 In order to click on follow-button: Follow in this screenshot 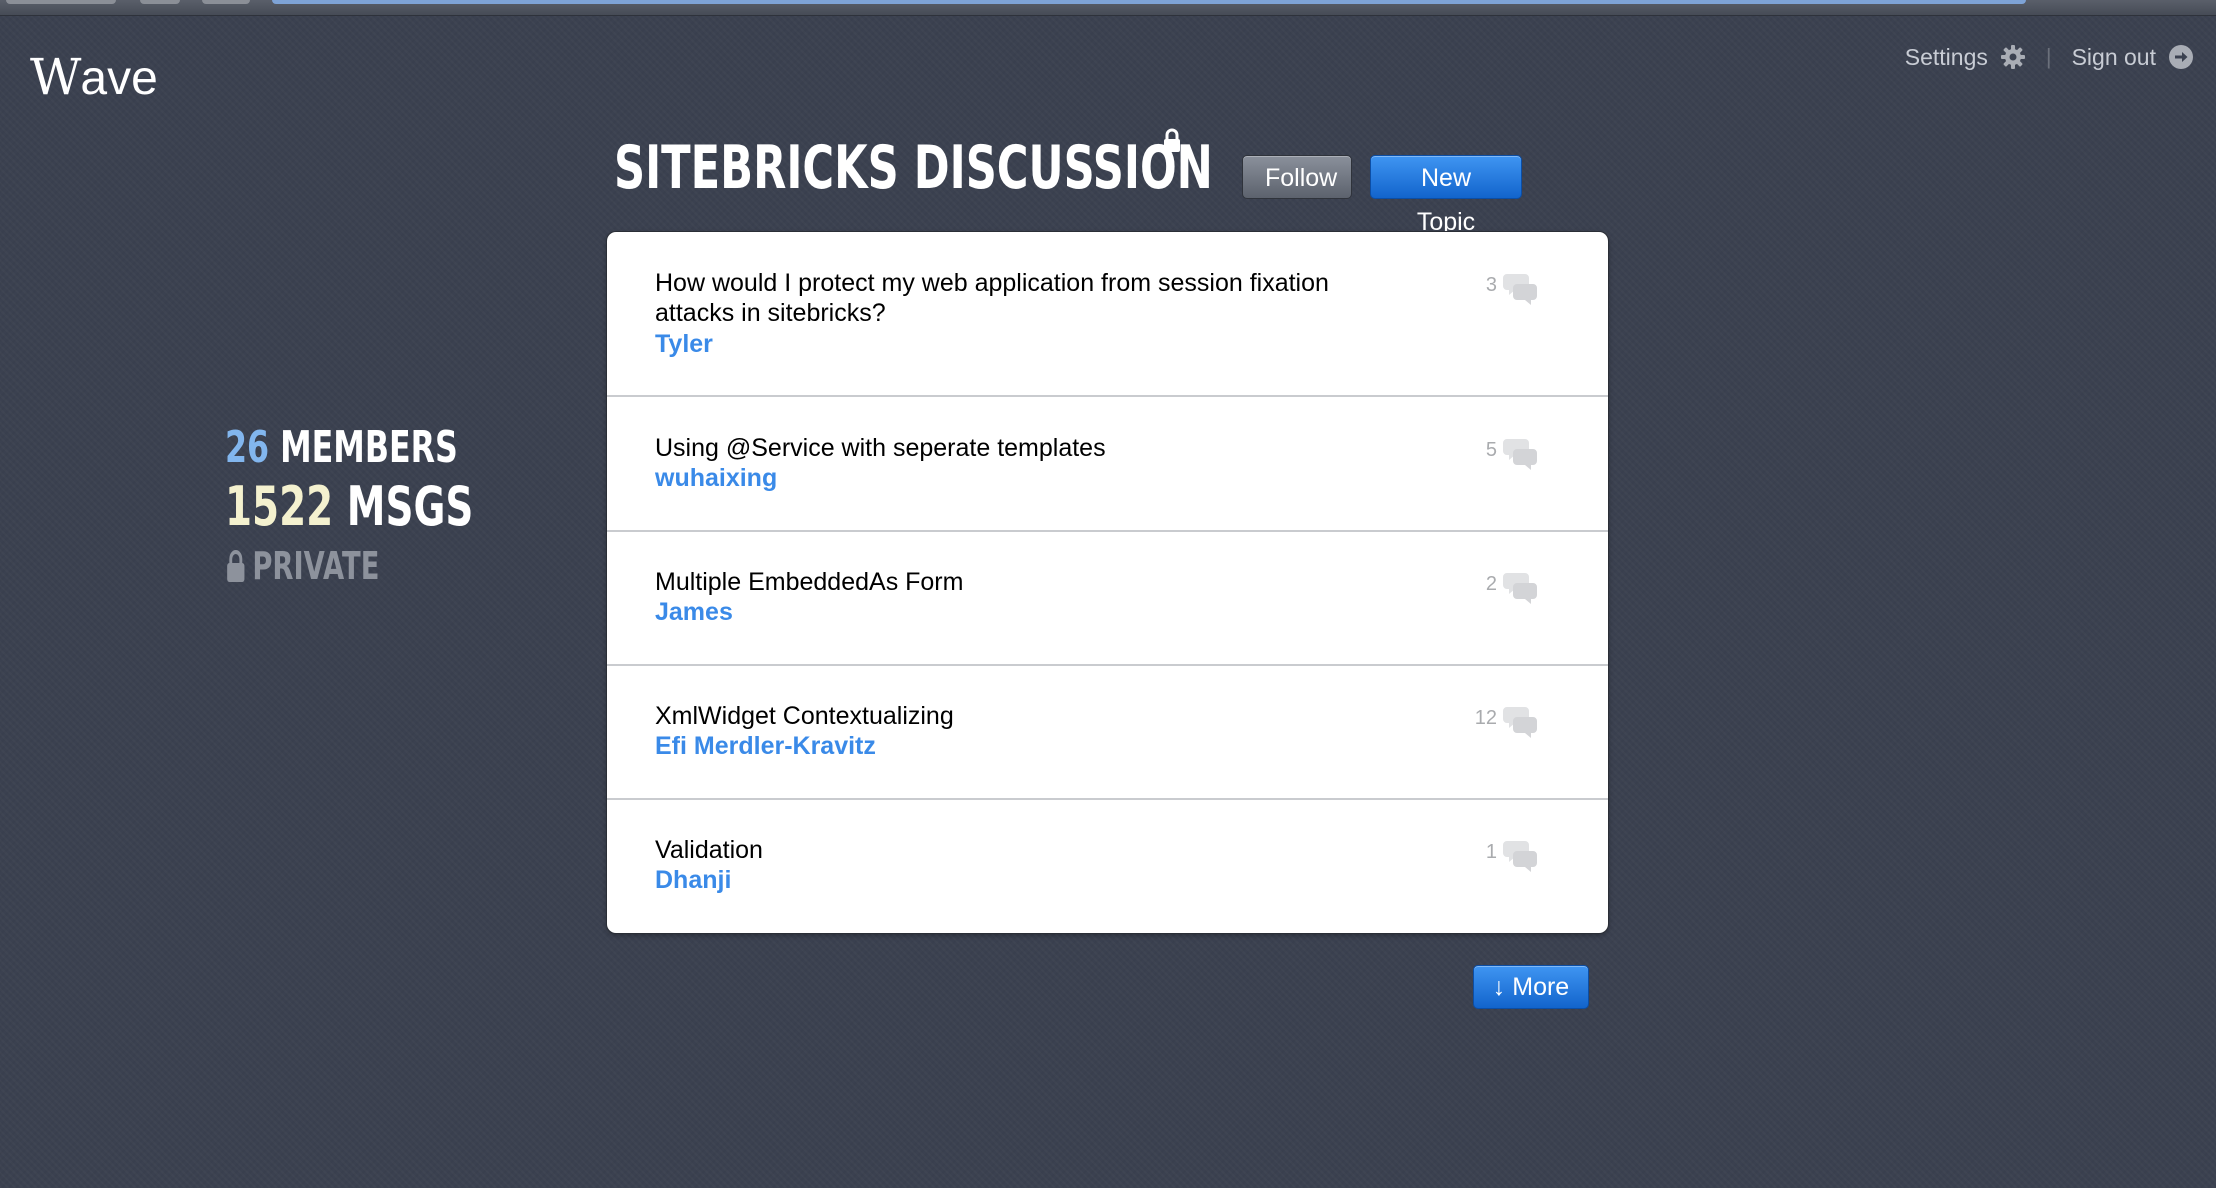, I will do `click(1297, 177)`.